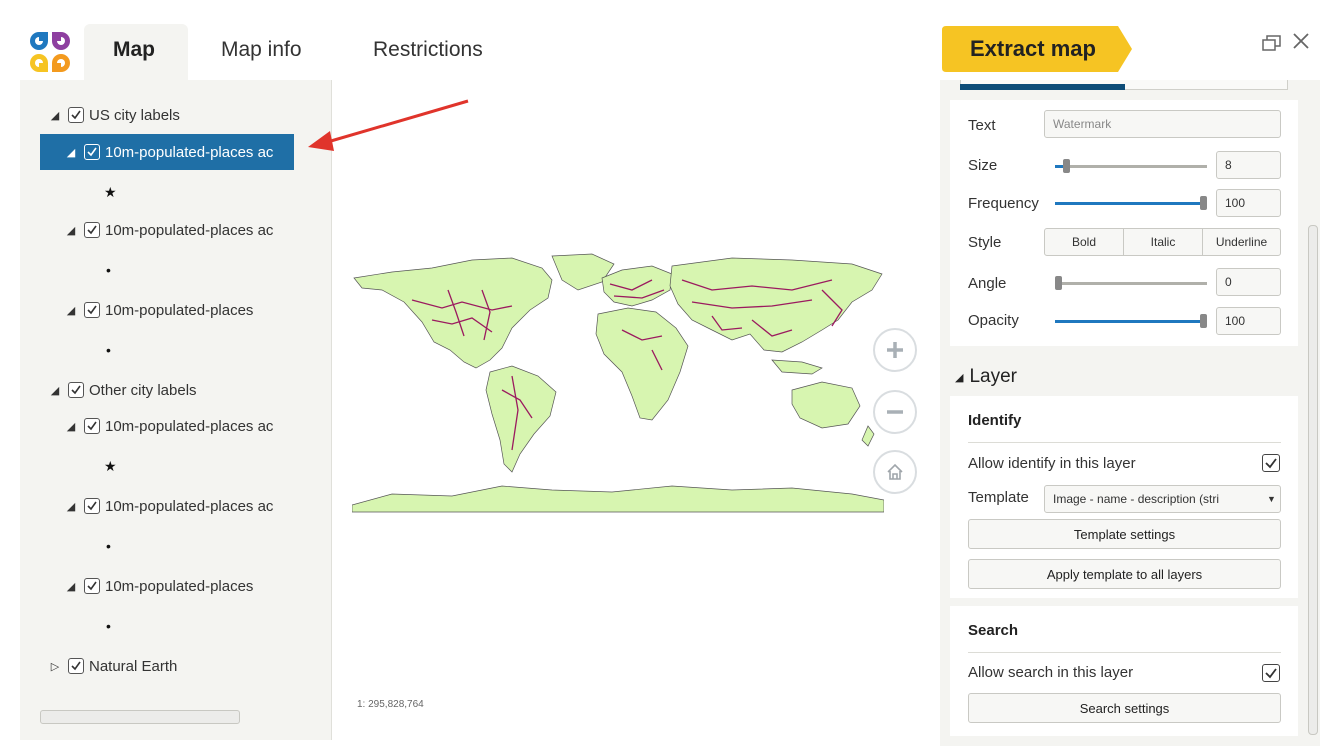 Image resolution: width=1320 pixels, height=746 pixels. What do you see at coordinates (1052, 463) in the screenshot?
I see `allow-identify-label: Allow identify in this layer` at bounding box center [1052, 463].